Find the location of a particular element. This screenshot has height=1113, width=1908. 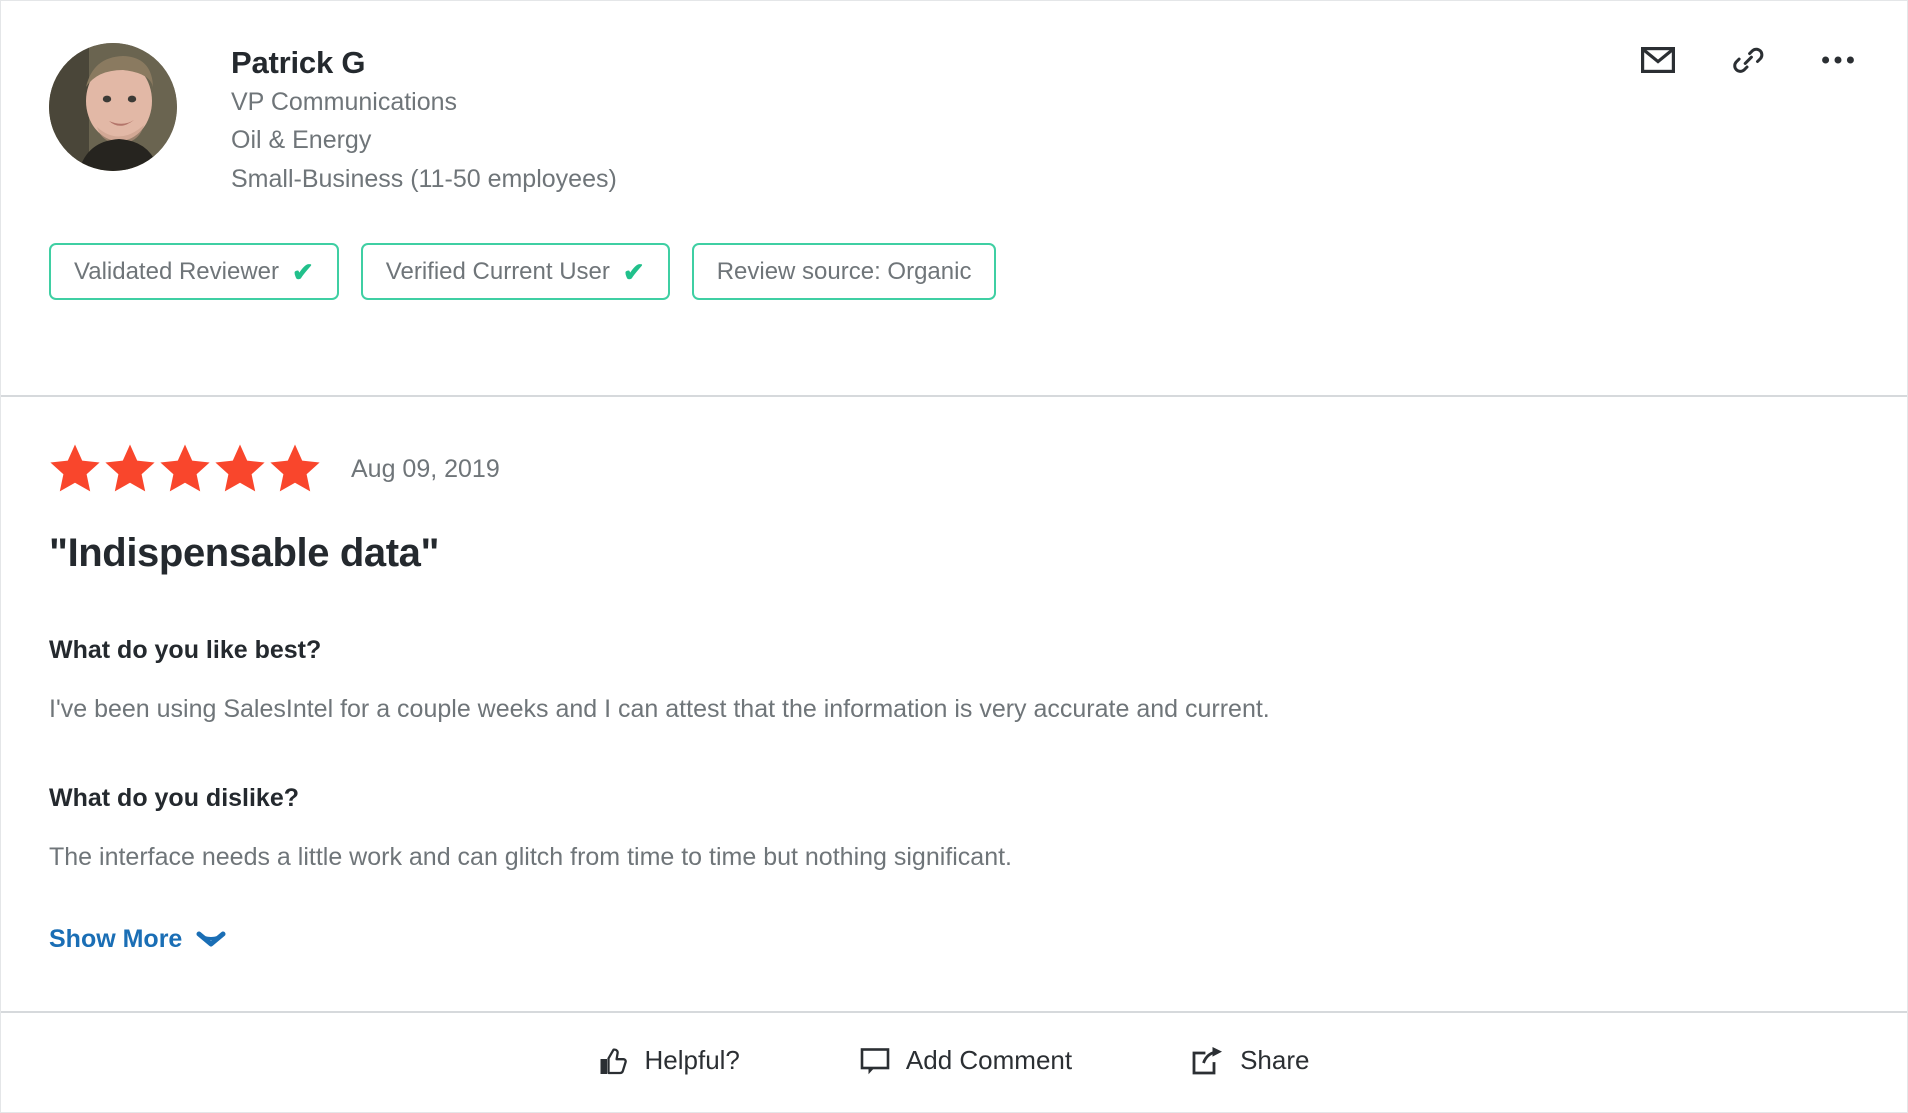

add-comment-button: Add Comment is located at coordinates (966, 1060).